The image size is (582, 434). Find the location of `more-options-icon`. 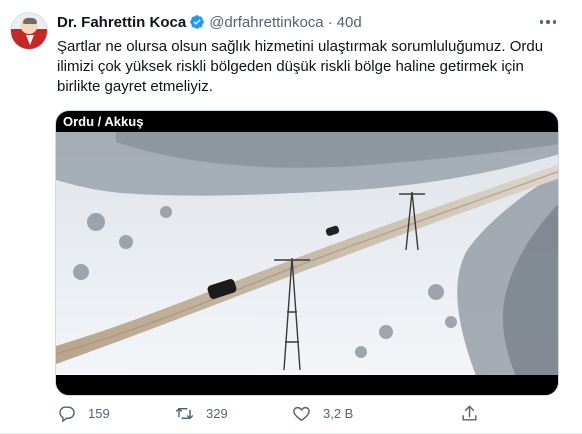

more-options-icon is located at coordinates (548, 22).